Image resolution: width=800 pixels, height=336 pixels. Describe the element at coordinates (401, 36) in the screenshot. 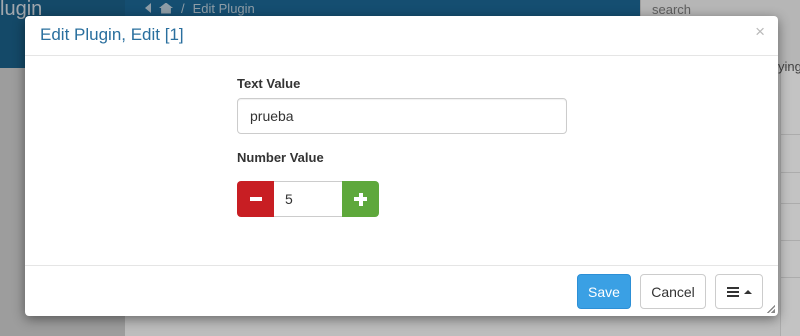

I see `dialog-header: Edit Plugin, Edit [1] ×` at that location.